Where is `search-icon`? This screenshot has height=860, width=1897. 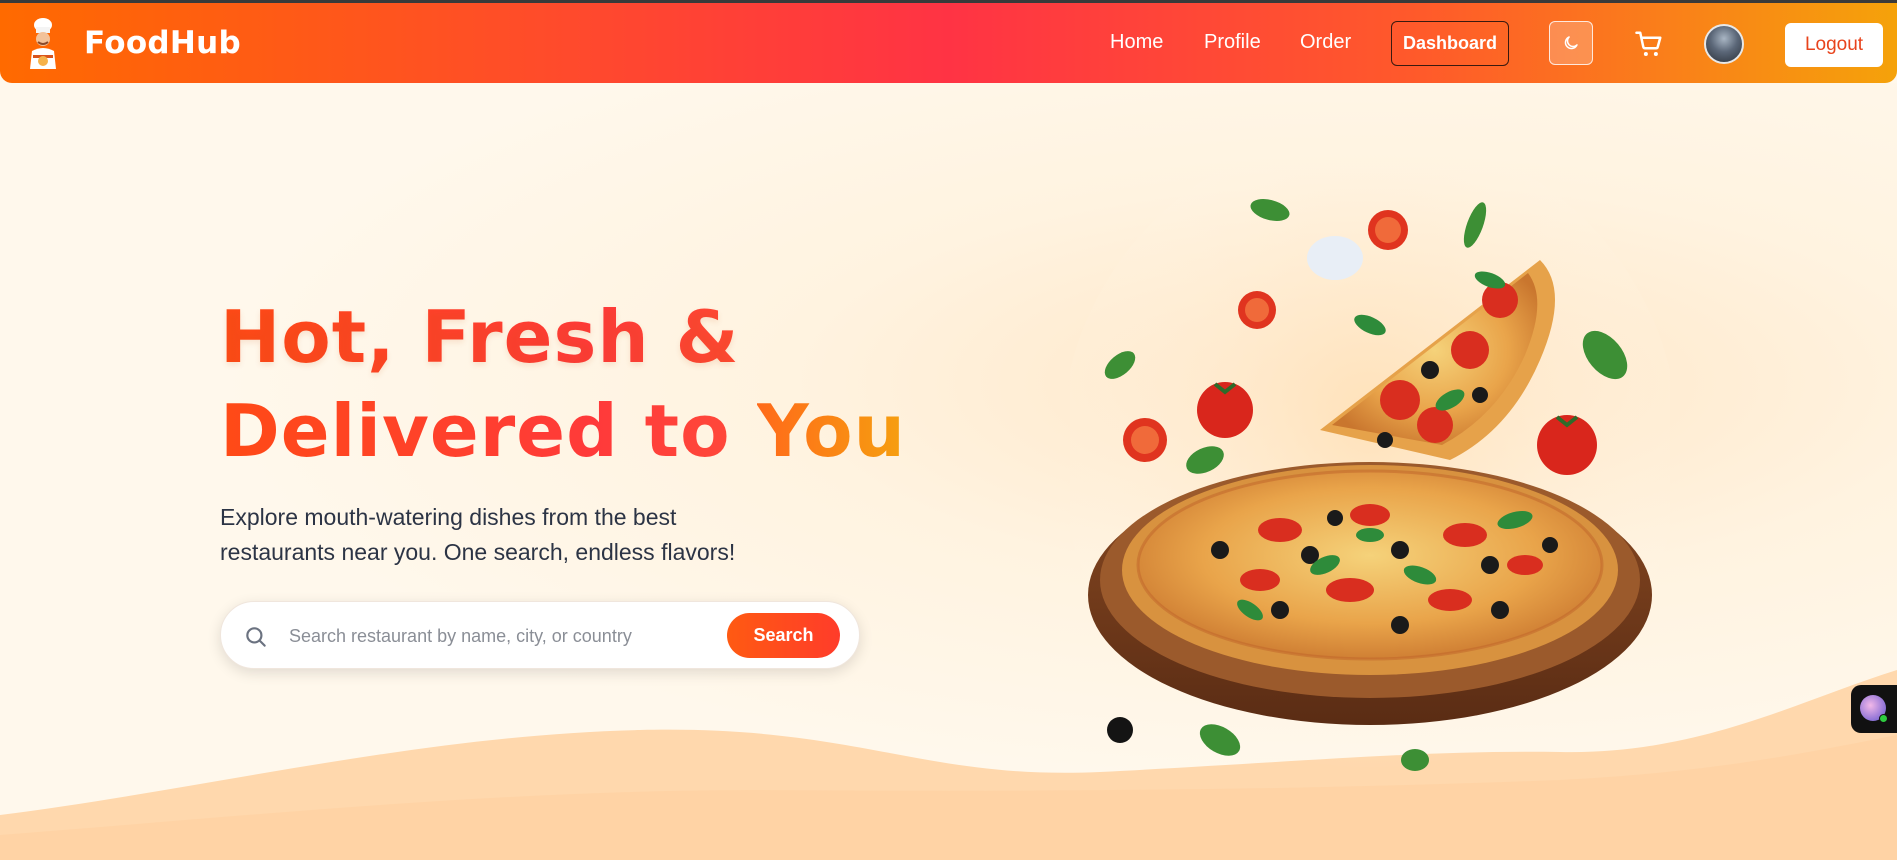
search-icon is located at coordinates (256, 637).